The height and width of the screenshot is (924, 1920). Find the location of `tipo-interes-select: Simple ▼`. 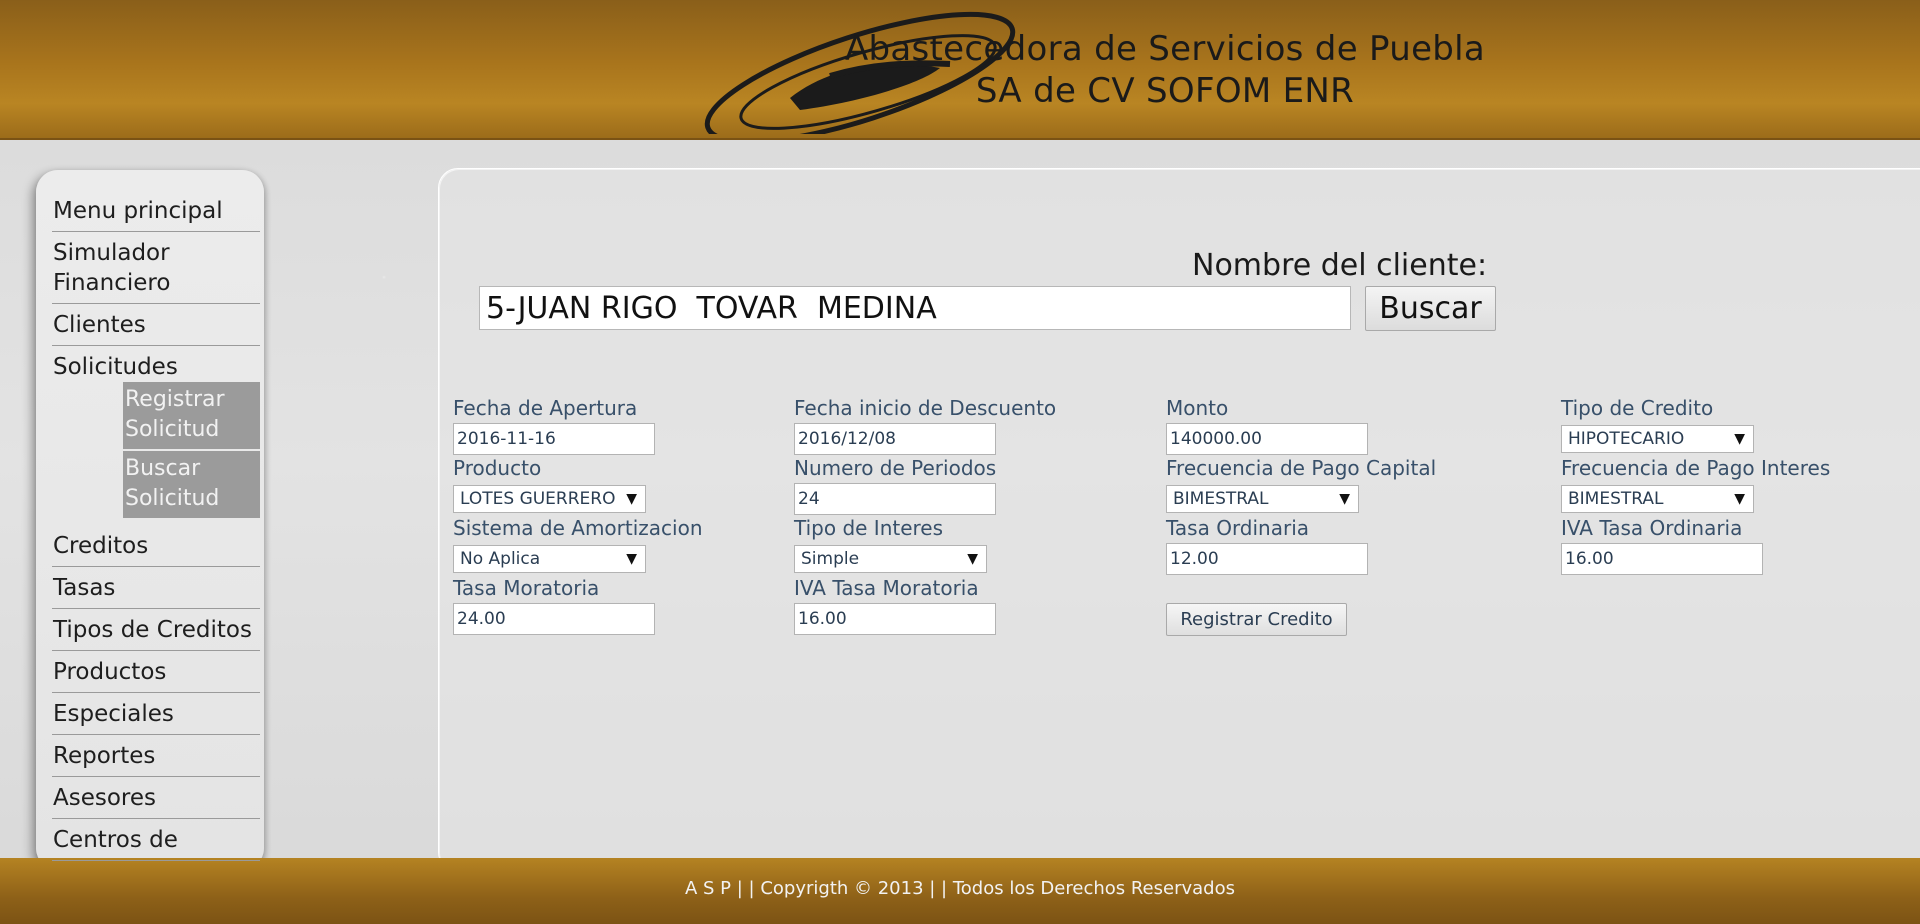

tipo-interes-select: Simple ▼ is located at coordinates (890, 559).